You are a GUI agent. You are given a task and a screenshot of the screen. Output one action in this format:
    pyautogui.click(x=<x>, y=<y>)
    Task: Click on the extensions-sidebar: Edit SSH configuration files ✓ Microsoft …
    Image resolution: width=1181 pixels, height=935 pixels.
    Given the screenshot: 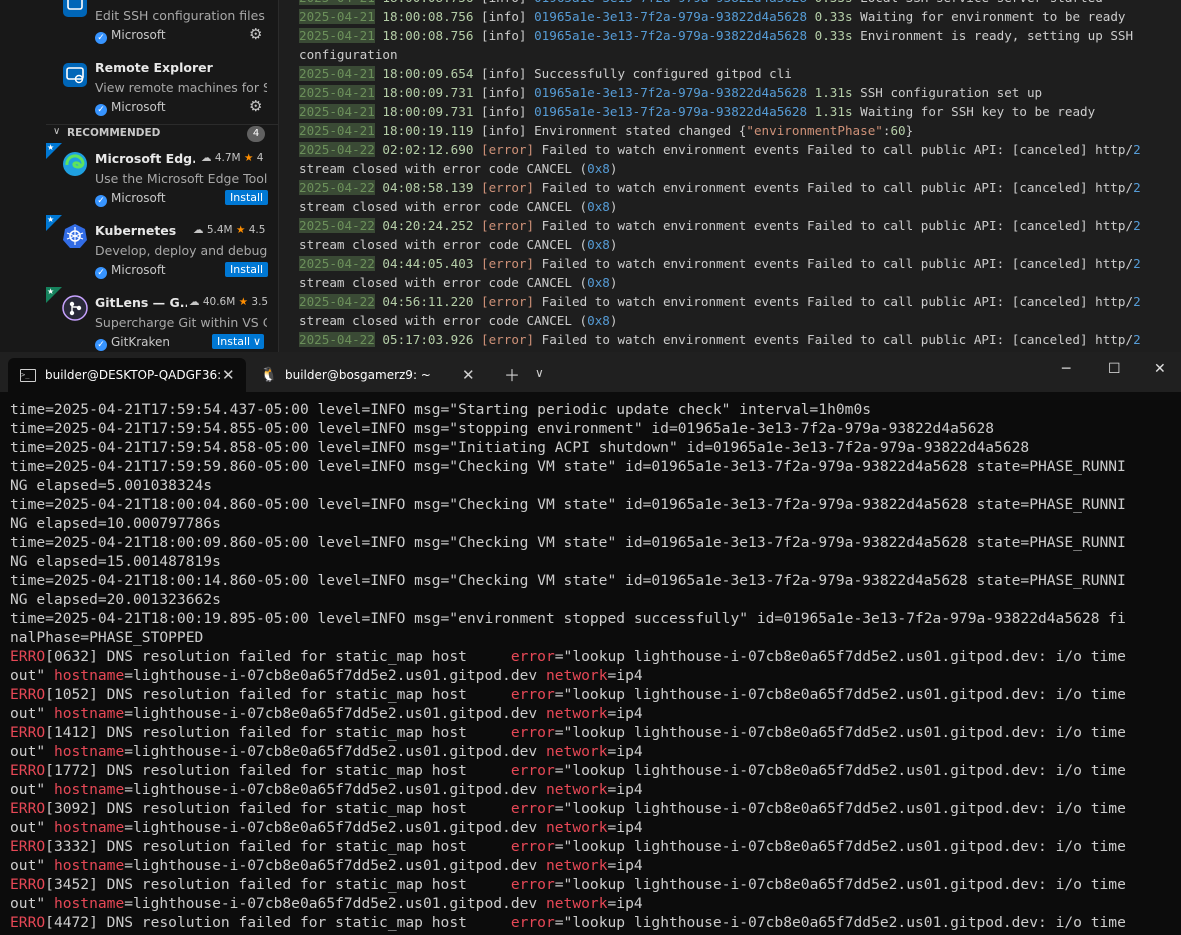 What is the action you would take?
    pyautogui.click(x=162, y=176)
    